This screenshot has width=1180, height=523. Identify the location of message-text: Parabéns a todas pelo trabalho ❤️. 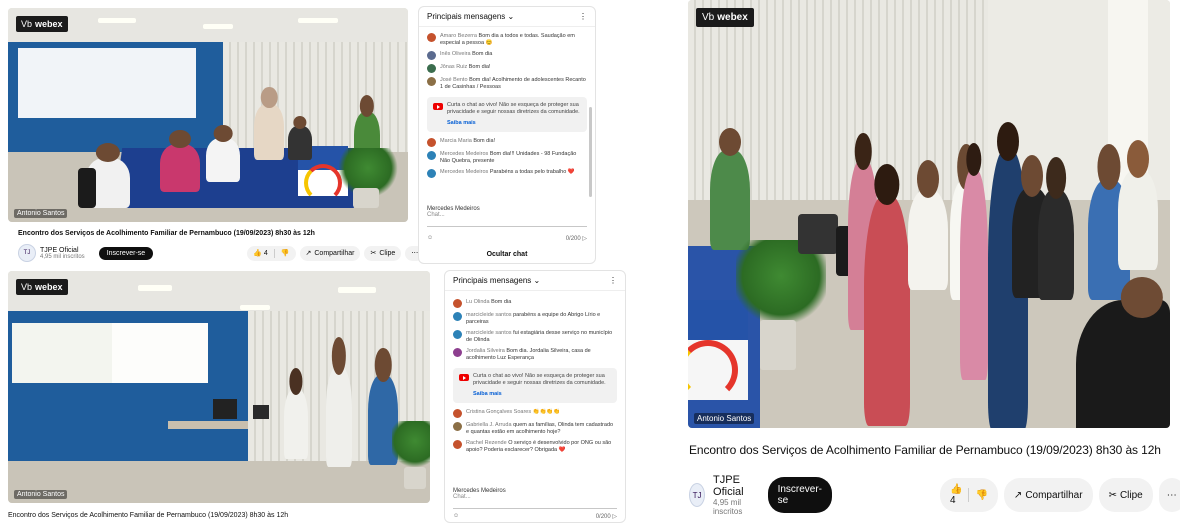
(532, 172).